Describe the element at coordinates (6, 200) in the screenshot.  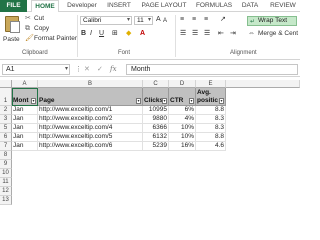
I see `row-header: 13` at that location.